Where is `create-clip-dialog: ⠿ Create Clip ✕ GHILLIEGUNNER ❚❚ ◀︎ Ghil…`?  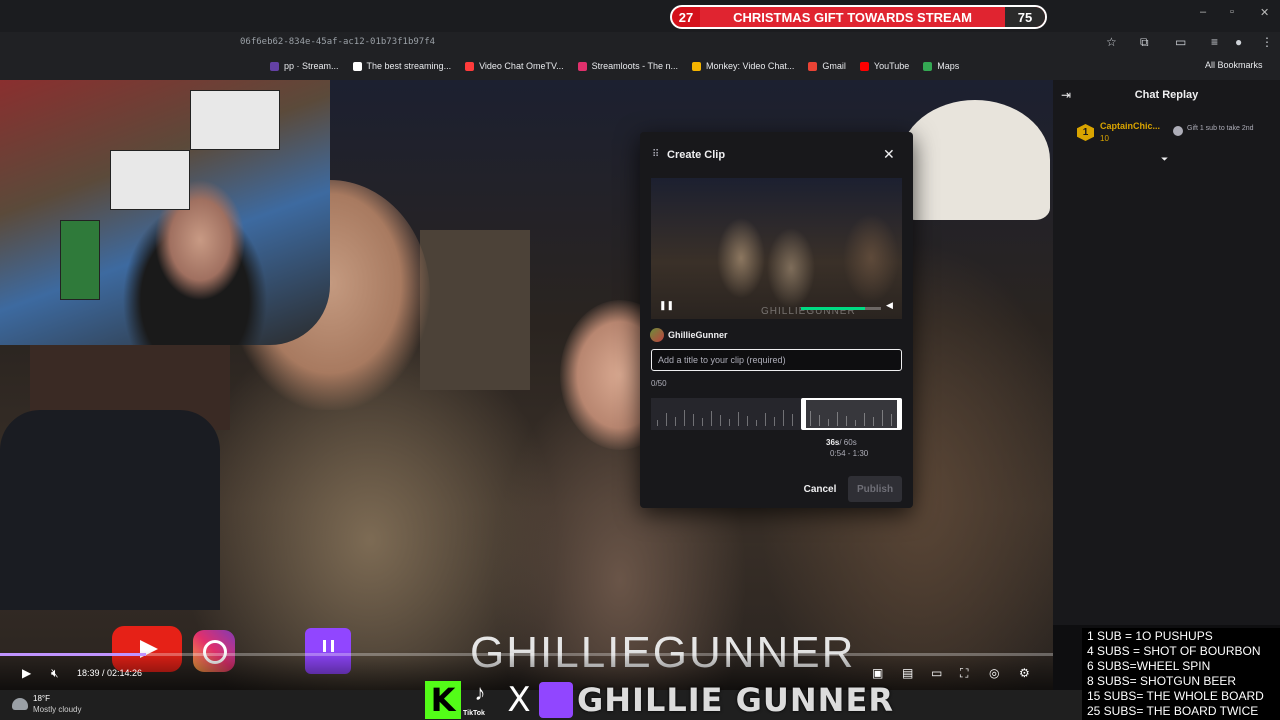
create-clip-dialog: ⠿ Create Clip ✕ GHILLIEGUNNER ❚❚ ◀︎ Ghil… is located at coordinates (776, 320).